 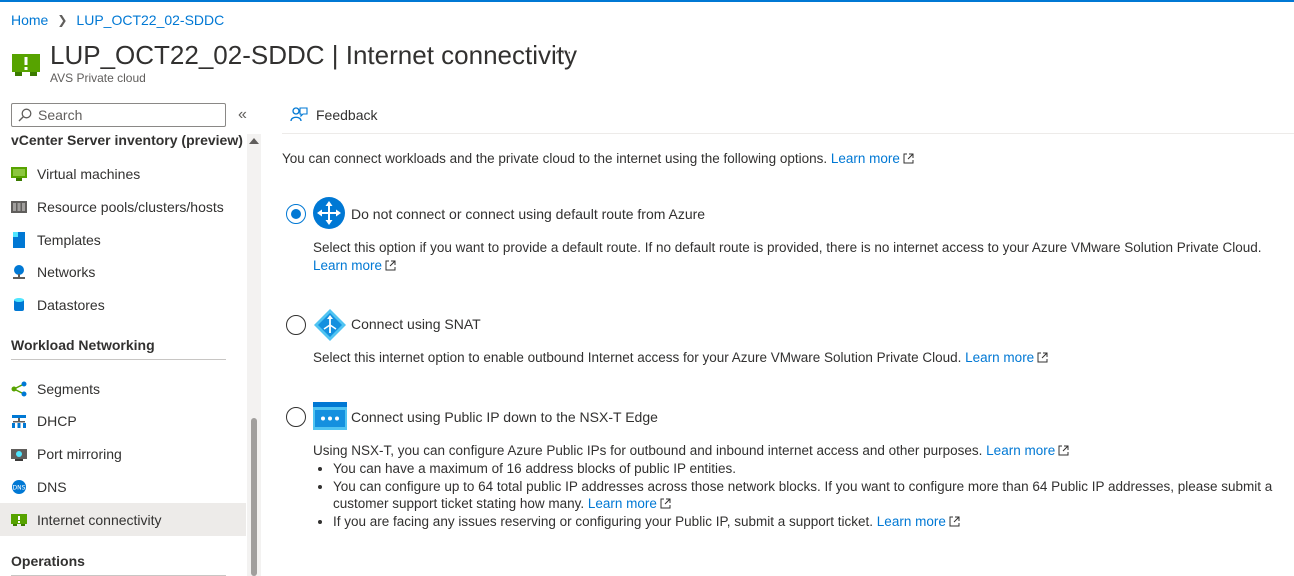 I want to click on option-snat-label: Connect using SNAT, so click(x=416, y=324).